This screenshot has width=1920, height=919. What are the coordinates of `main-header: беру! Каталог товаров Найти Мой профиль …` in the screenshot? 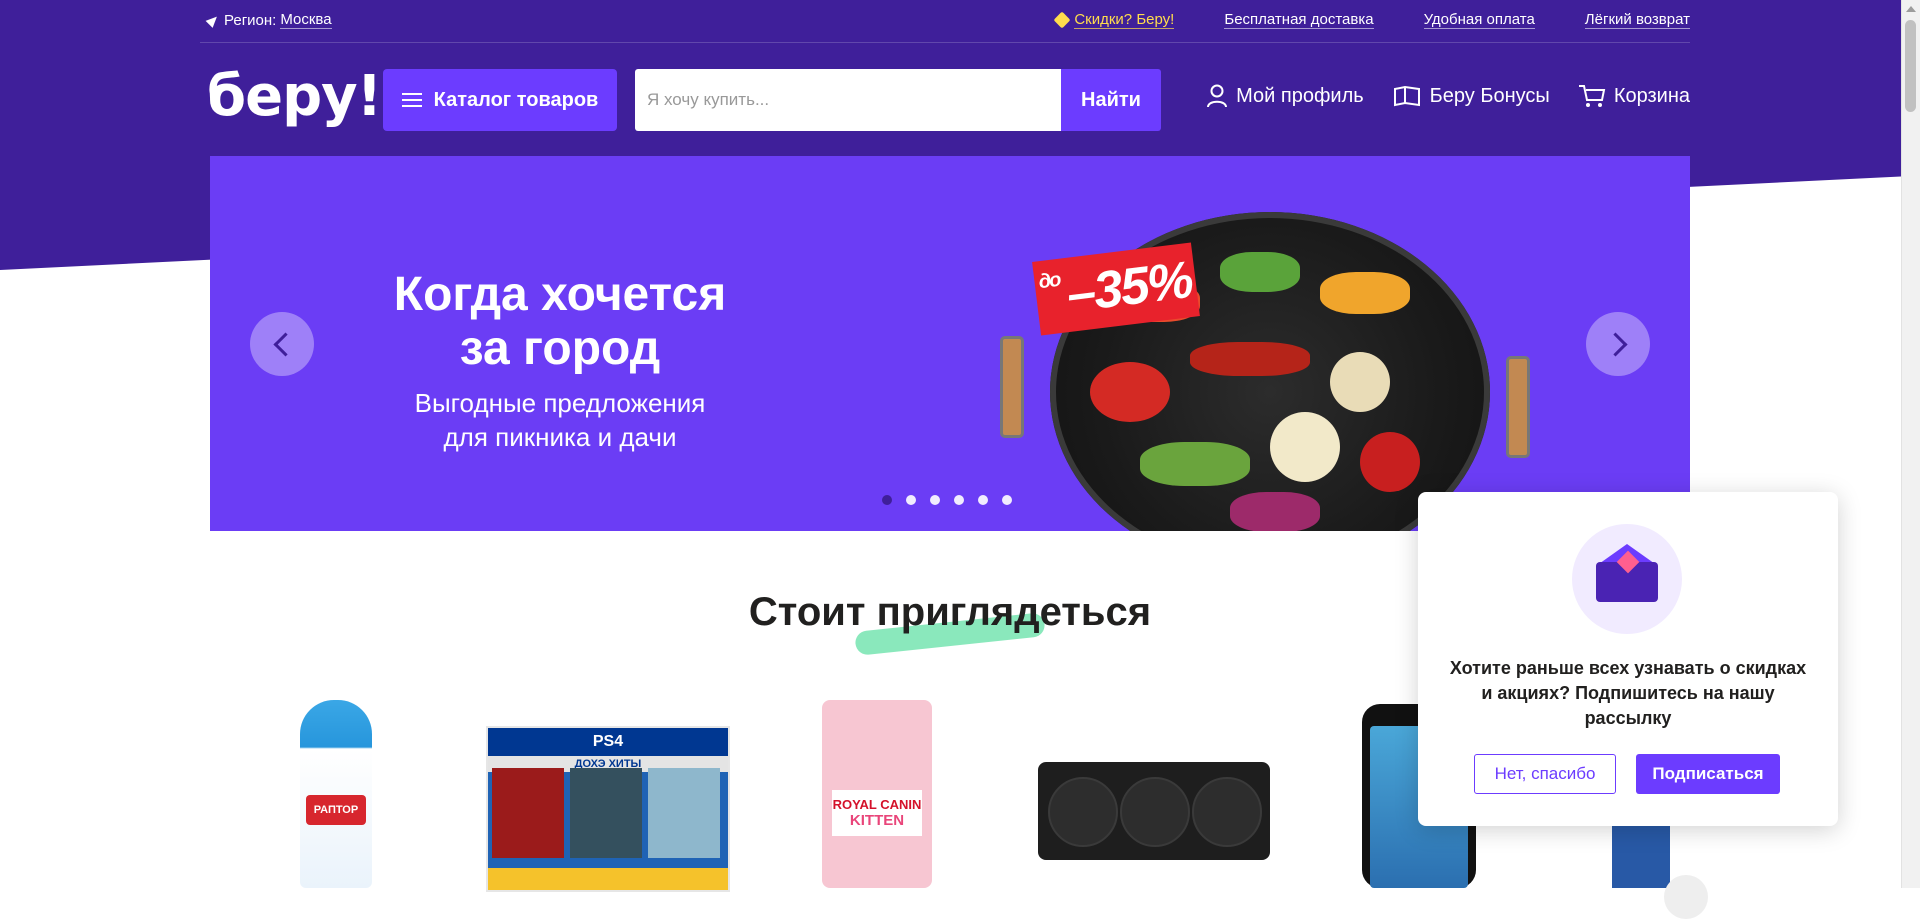 It's located at (960, 97).